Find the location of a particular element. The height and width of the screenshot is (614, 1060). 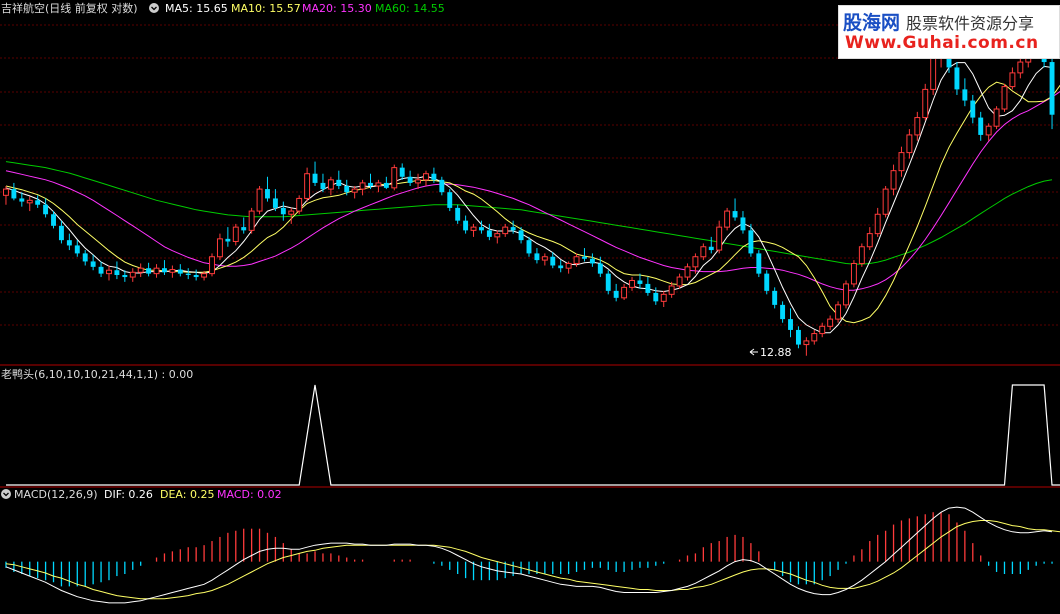

settings-icon is located at coordinates (154, 8).